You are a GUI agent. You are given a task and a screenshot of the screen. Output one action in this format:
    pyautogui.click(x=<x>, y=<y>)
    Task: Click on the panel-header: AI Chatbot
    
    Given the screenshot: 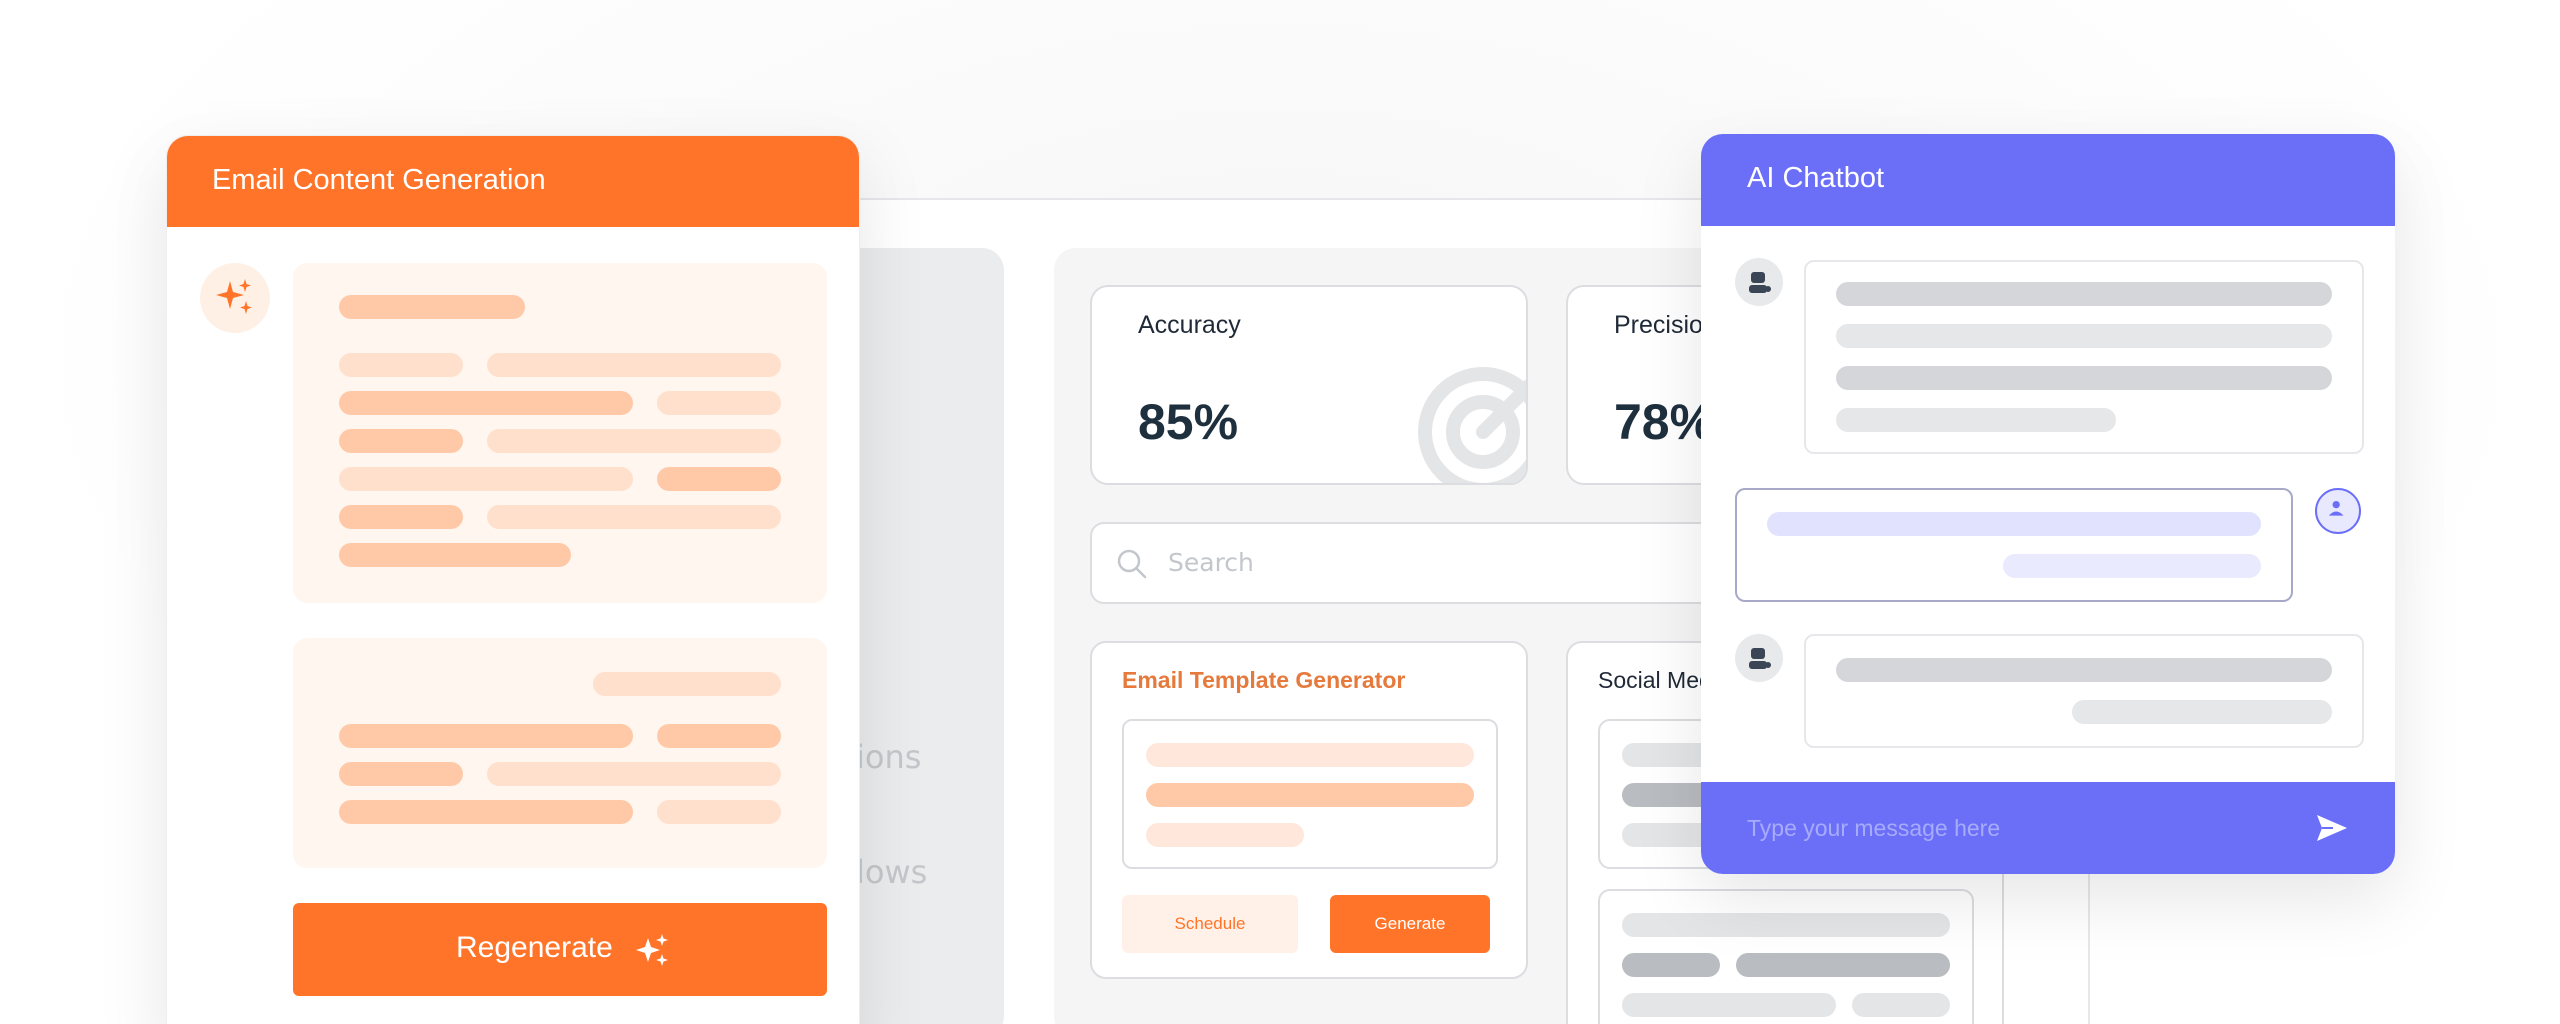 What is the action you would take?
    pyautogui.click(x=2048, y=180)
    